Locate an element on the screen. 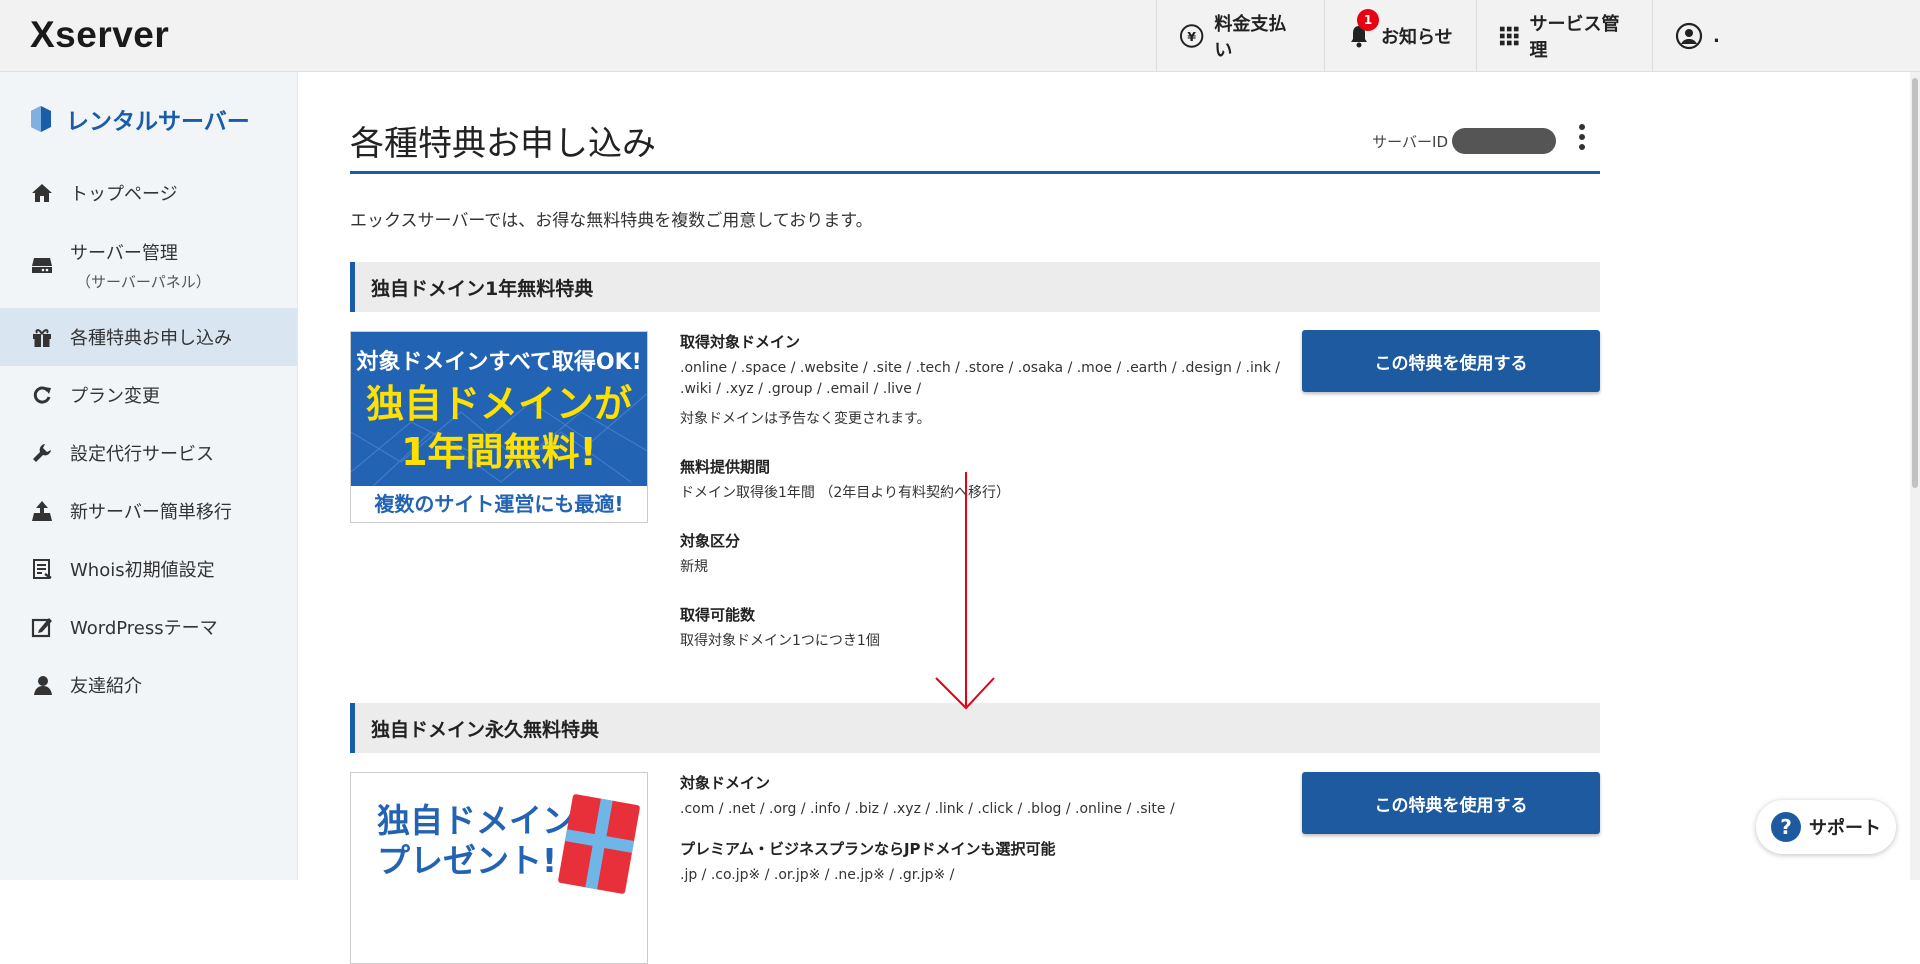  sidebar-title: レンタルサーバー is located at coordinates (140, 119).